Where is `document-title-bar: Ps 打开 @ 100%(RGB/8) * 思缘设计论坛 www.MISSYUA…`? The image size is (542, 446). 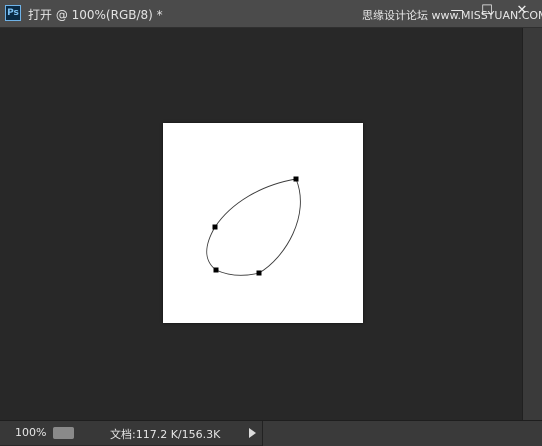 document-title-bar: Ps 打开 @ 100%(RGB/8) * 思缘设计论坛 www.MISSYUA… is located at coordinates (271, 14).